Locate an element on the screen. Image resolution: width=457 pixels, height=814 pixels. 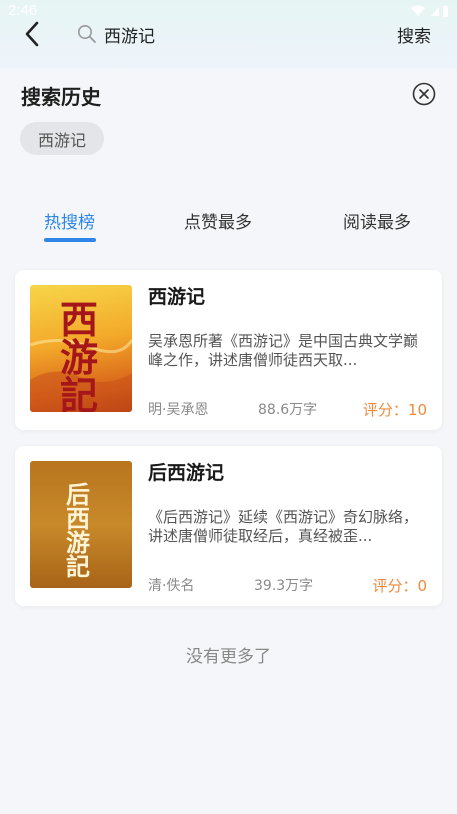
search-input is located at coordinates (234, 34).